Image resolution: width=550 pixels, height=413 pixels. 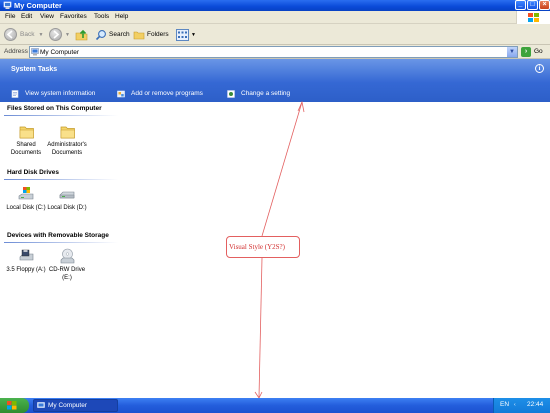 What do you see at coordinates (26, 256) in the screenshot?
I see `floppy-drive-icon` at bounding box center [26, 256].